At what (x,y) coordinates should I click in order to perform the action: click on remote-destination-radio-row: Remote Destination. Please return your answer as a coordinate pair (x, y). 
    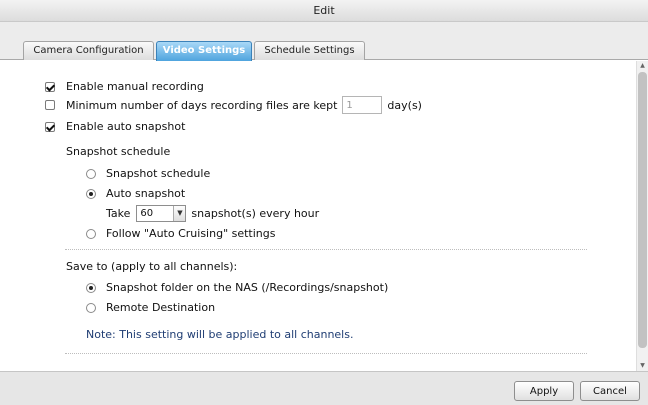
    Looking at the image, I should click on (150, 307).